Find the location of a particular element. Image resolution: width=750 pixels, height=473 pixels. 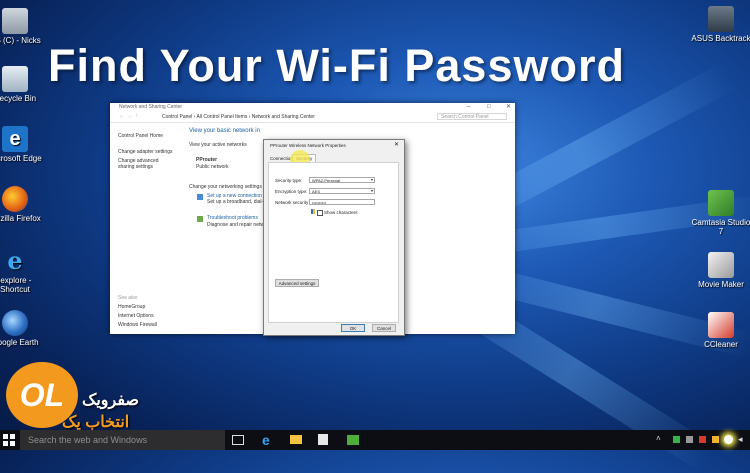

logo-mark: OL is located at coordinates (42, 395).